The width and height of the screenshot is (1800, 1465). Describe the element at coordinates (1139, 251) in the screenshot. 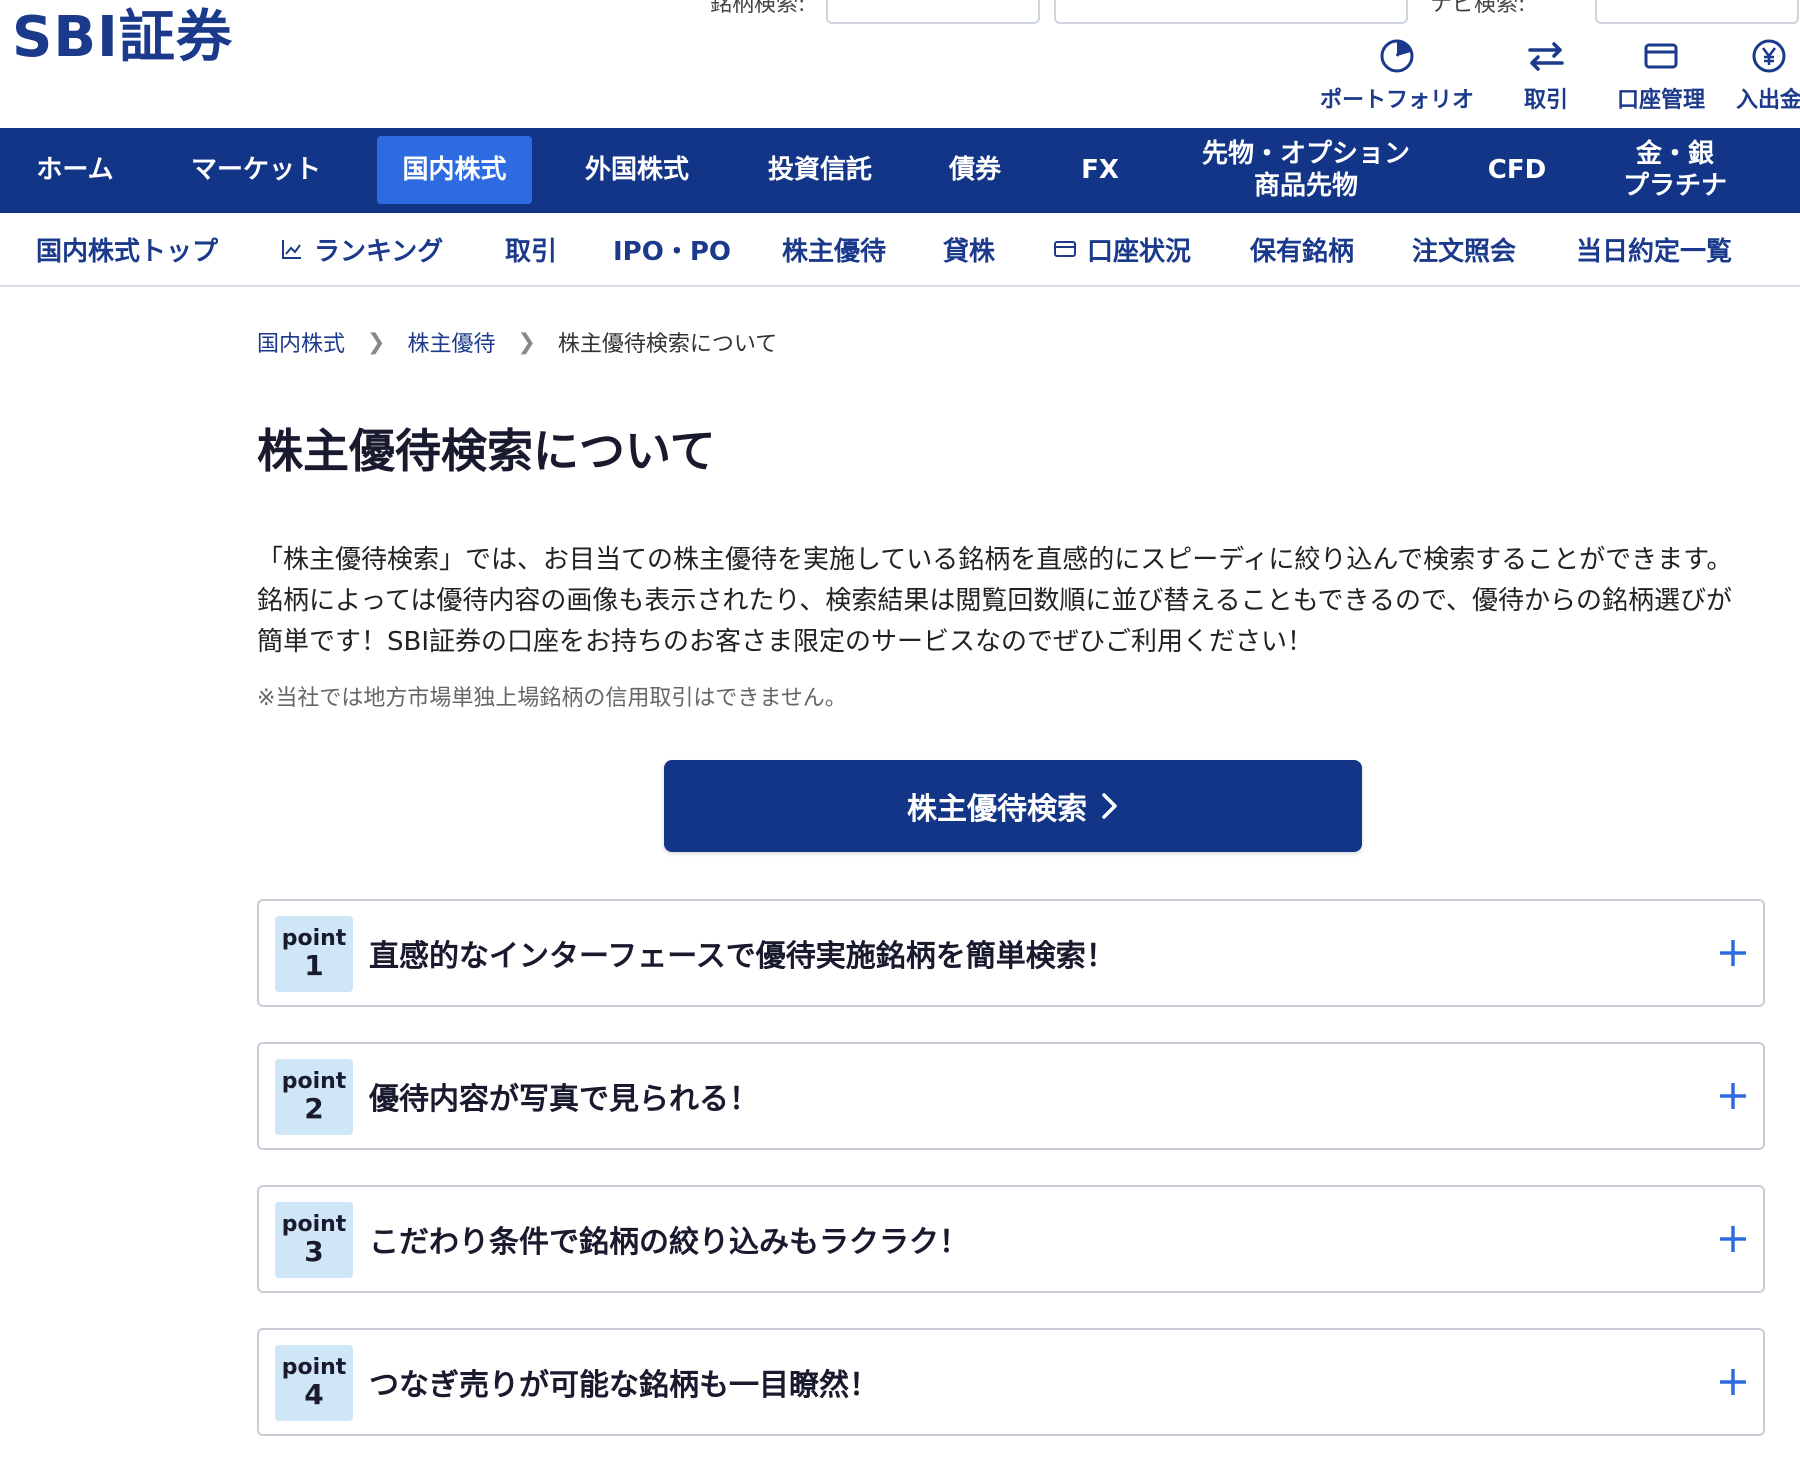

I see `subnav-label: 口座状況` at that location.